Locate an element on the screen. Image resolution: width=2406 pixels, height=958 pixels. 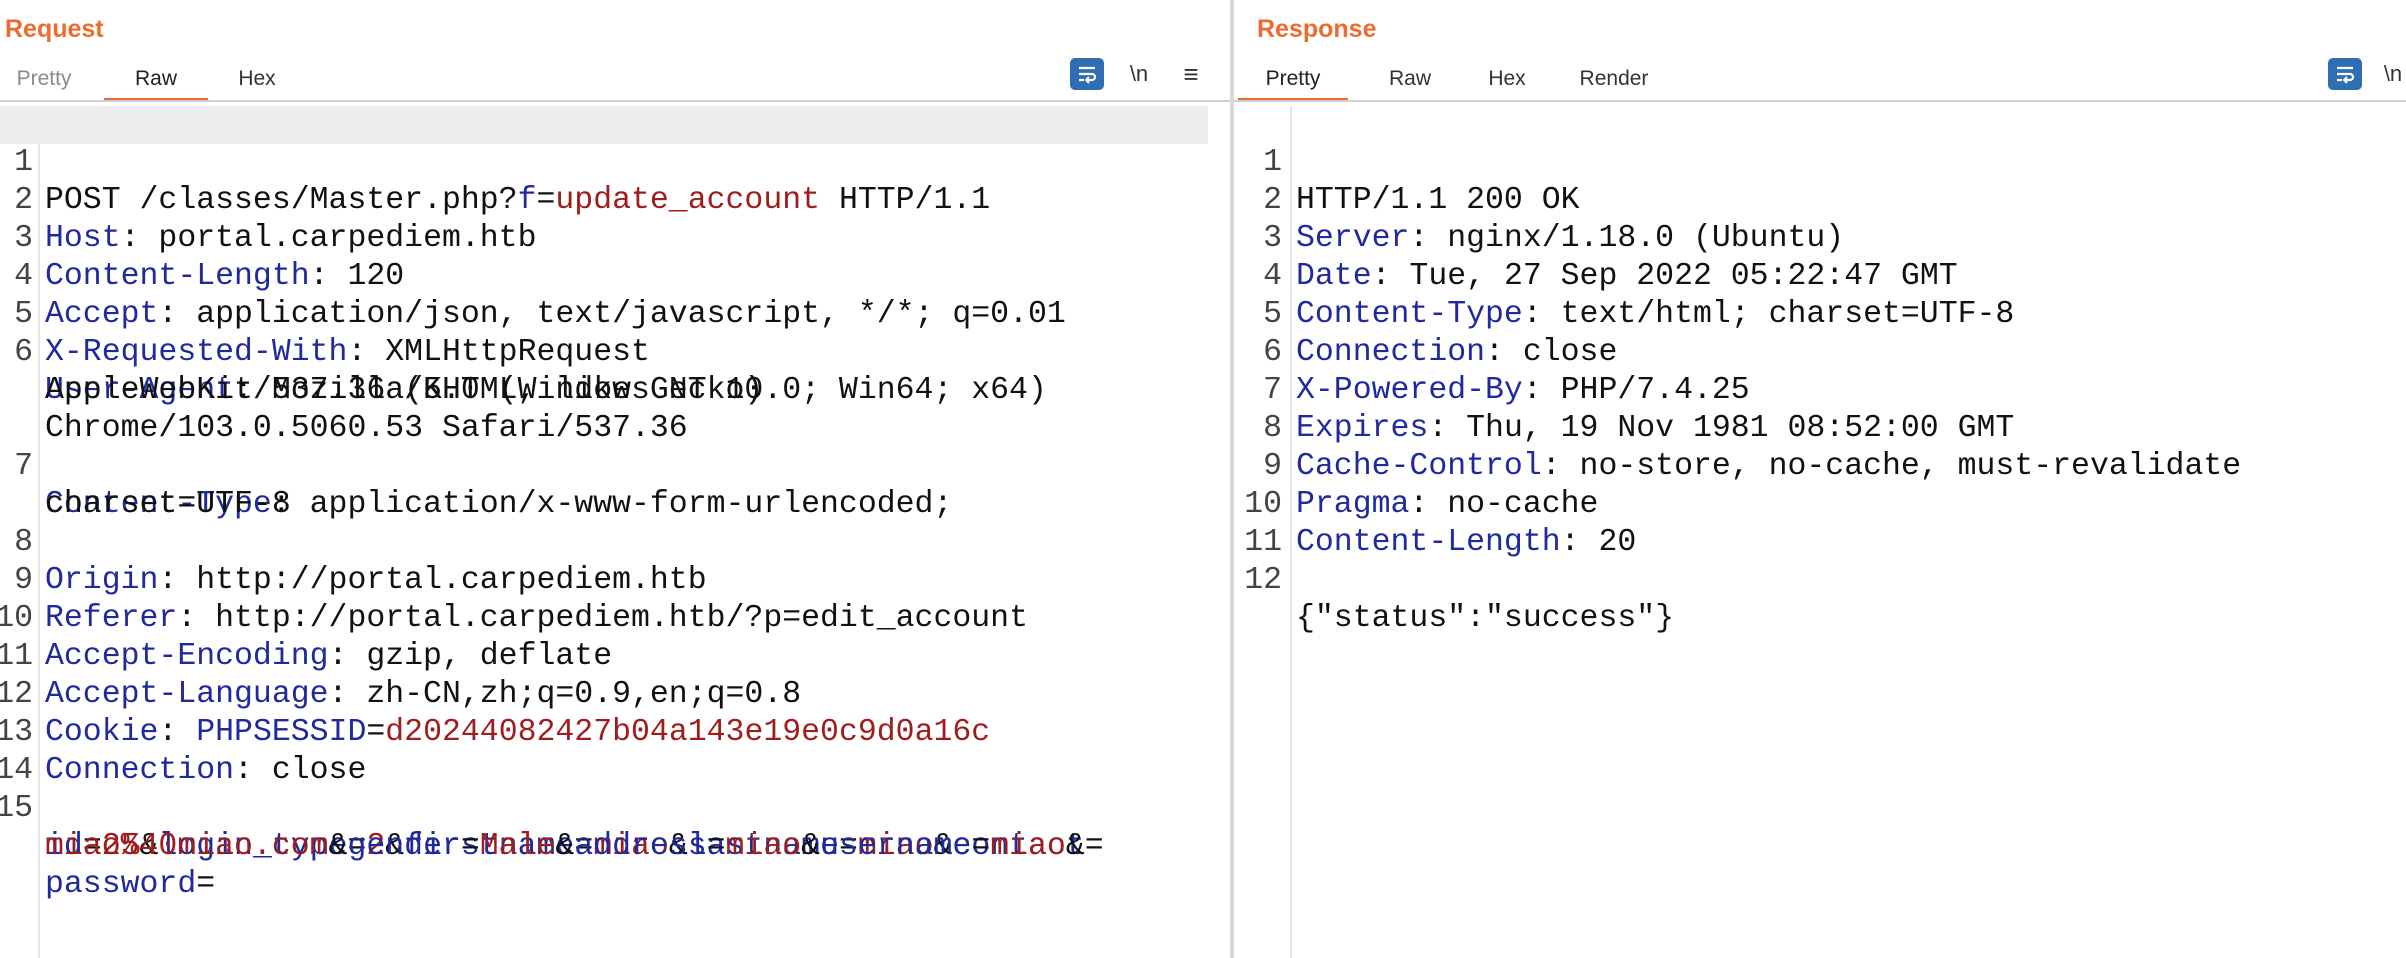
code-line: 14 is located at coordinates (16, 770).